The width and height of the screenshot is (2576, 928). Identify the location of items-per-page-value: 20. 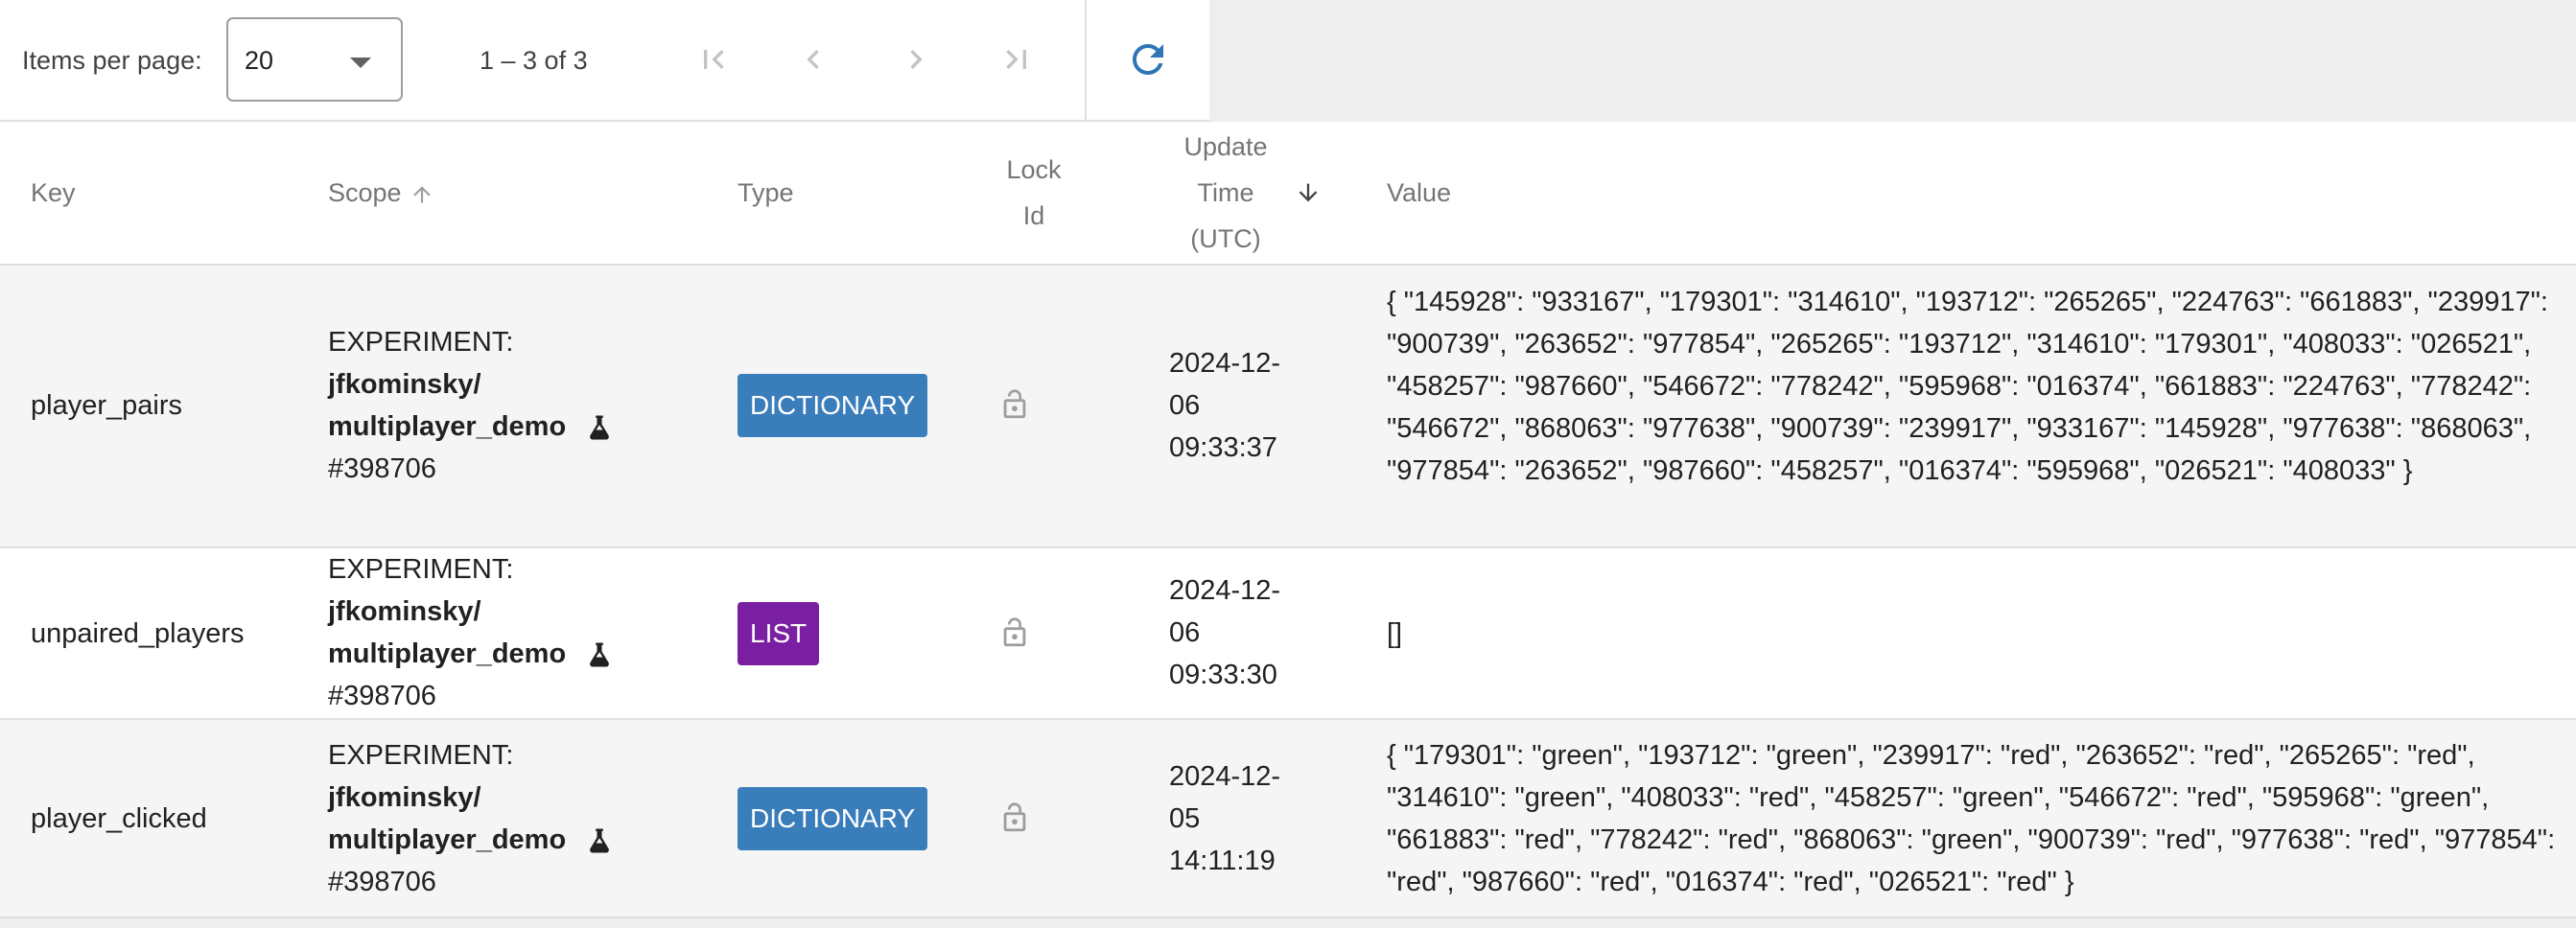
(259, 61).